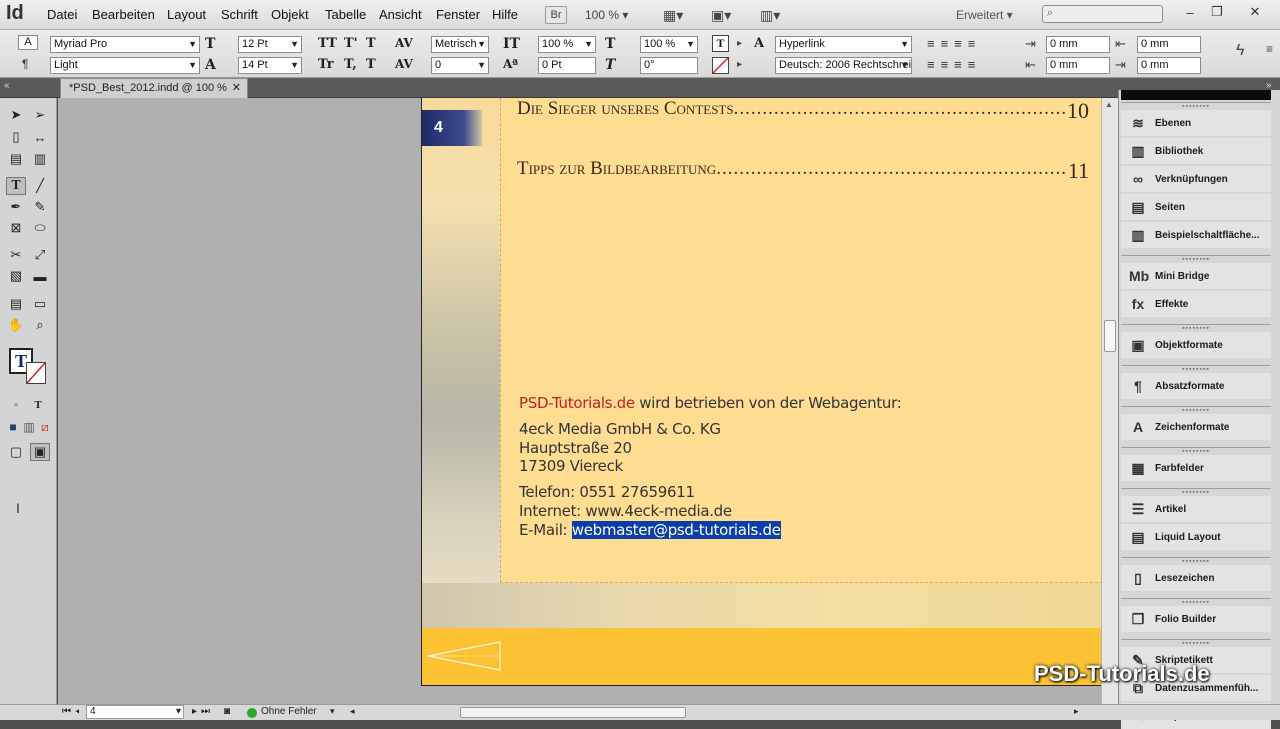 This screenshot has width=1280, height=729. I want to click on ellipse-tool-icon: ⬭, so click(40, 228).